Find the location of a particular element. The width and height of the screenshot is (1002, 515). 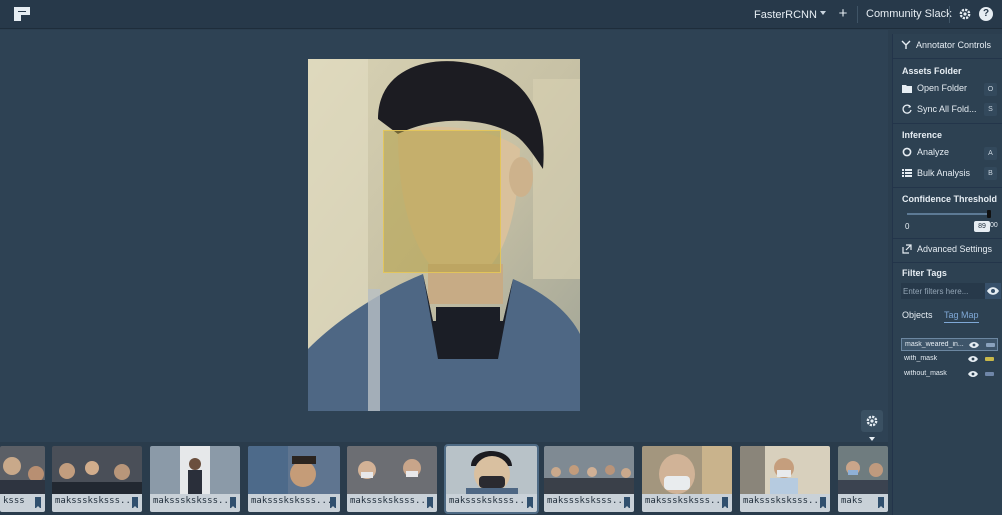

open-folder-button: Open Folder is located at coordinates (934, 88).